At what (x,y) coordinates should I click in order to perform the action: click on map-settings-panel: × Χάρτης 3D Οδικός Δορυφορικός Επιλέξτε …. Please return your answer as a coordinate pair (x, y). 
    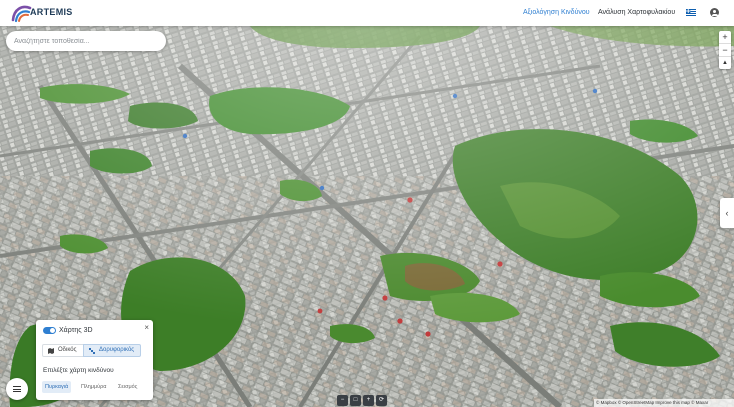
    Looking at the image, I should click on (94, 360).